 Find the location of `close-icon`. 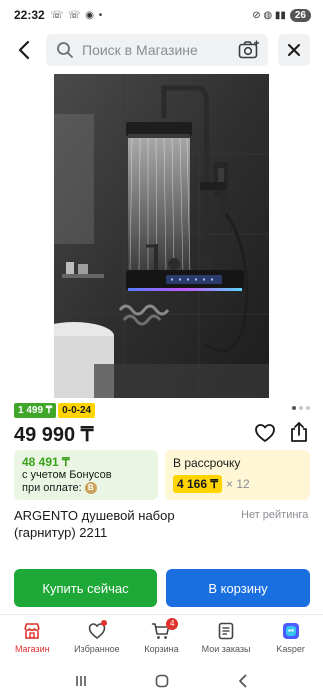

close-icon is located at coordinates (294, 50).